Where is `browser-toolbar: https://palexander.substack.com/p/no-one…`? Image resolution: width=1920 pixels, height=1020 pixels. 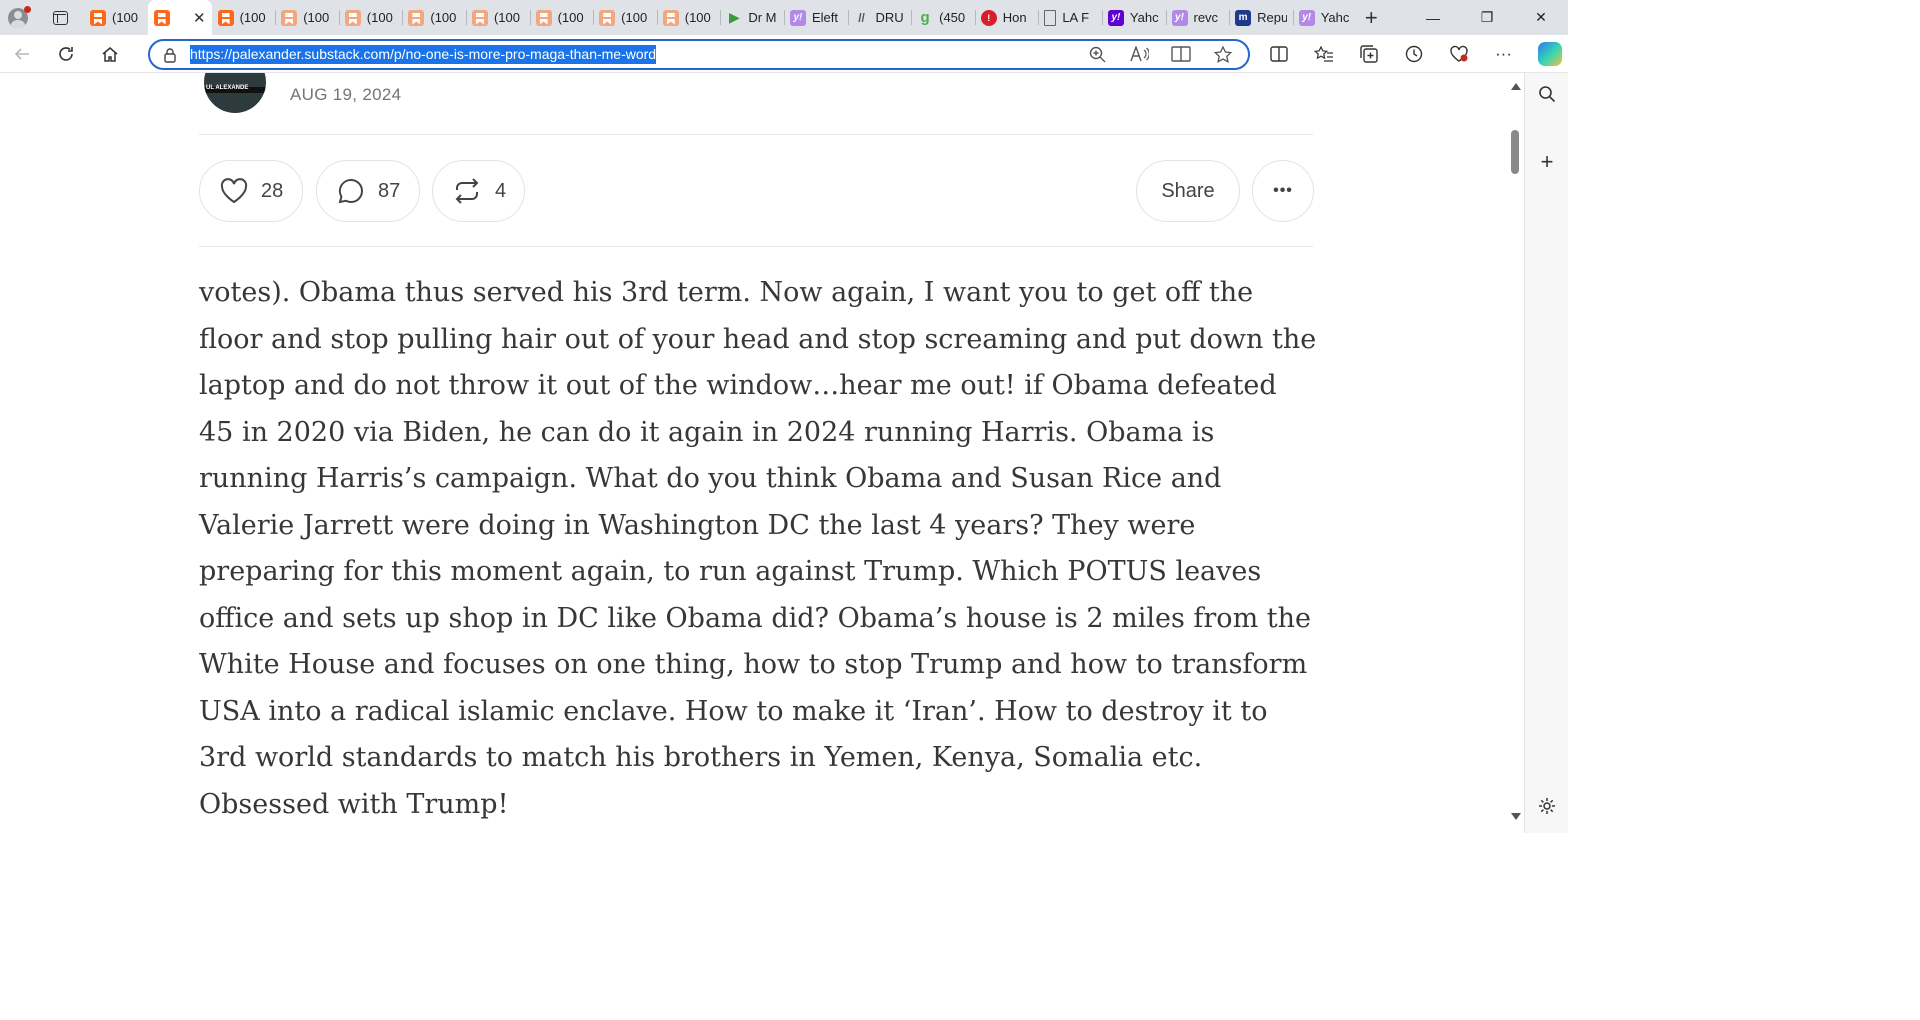
browser-toolbar: https://palexander.substack.com/p/no-one… is located at coordinates (784, 54).